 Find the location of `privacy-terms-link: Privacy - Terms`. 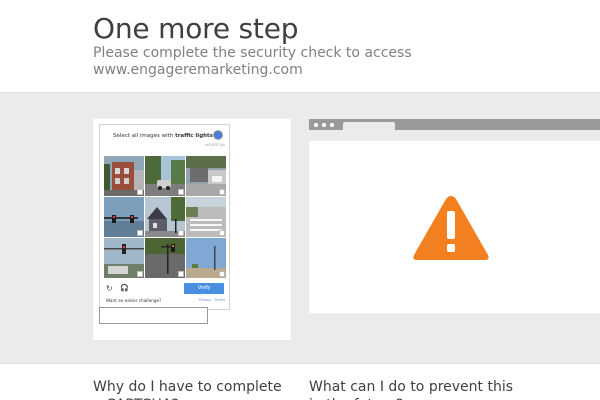

privacy-terms-link: Privacy - Terms is located at coordinates (212, 300).